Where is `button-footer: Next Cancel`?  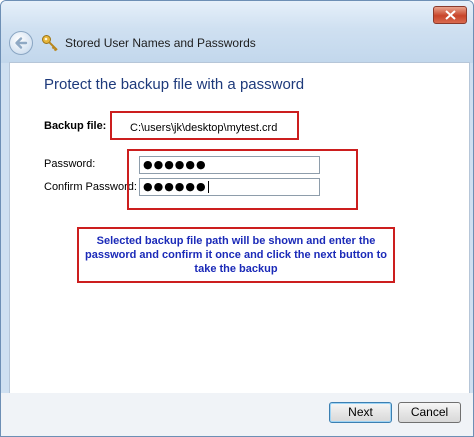
button-footer: Next Cancel is located at coordinates (237, 414).